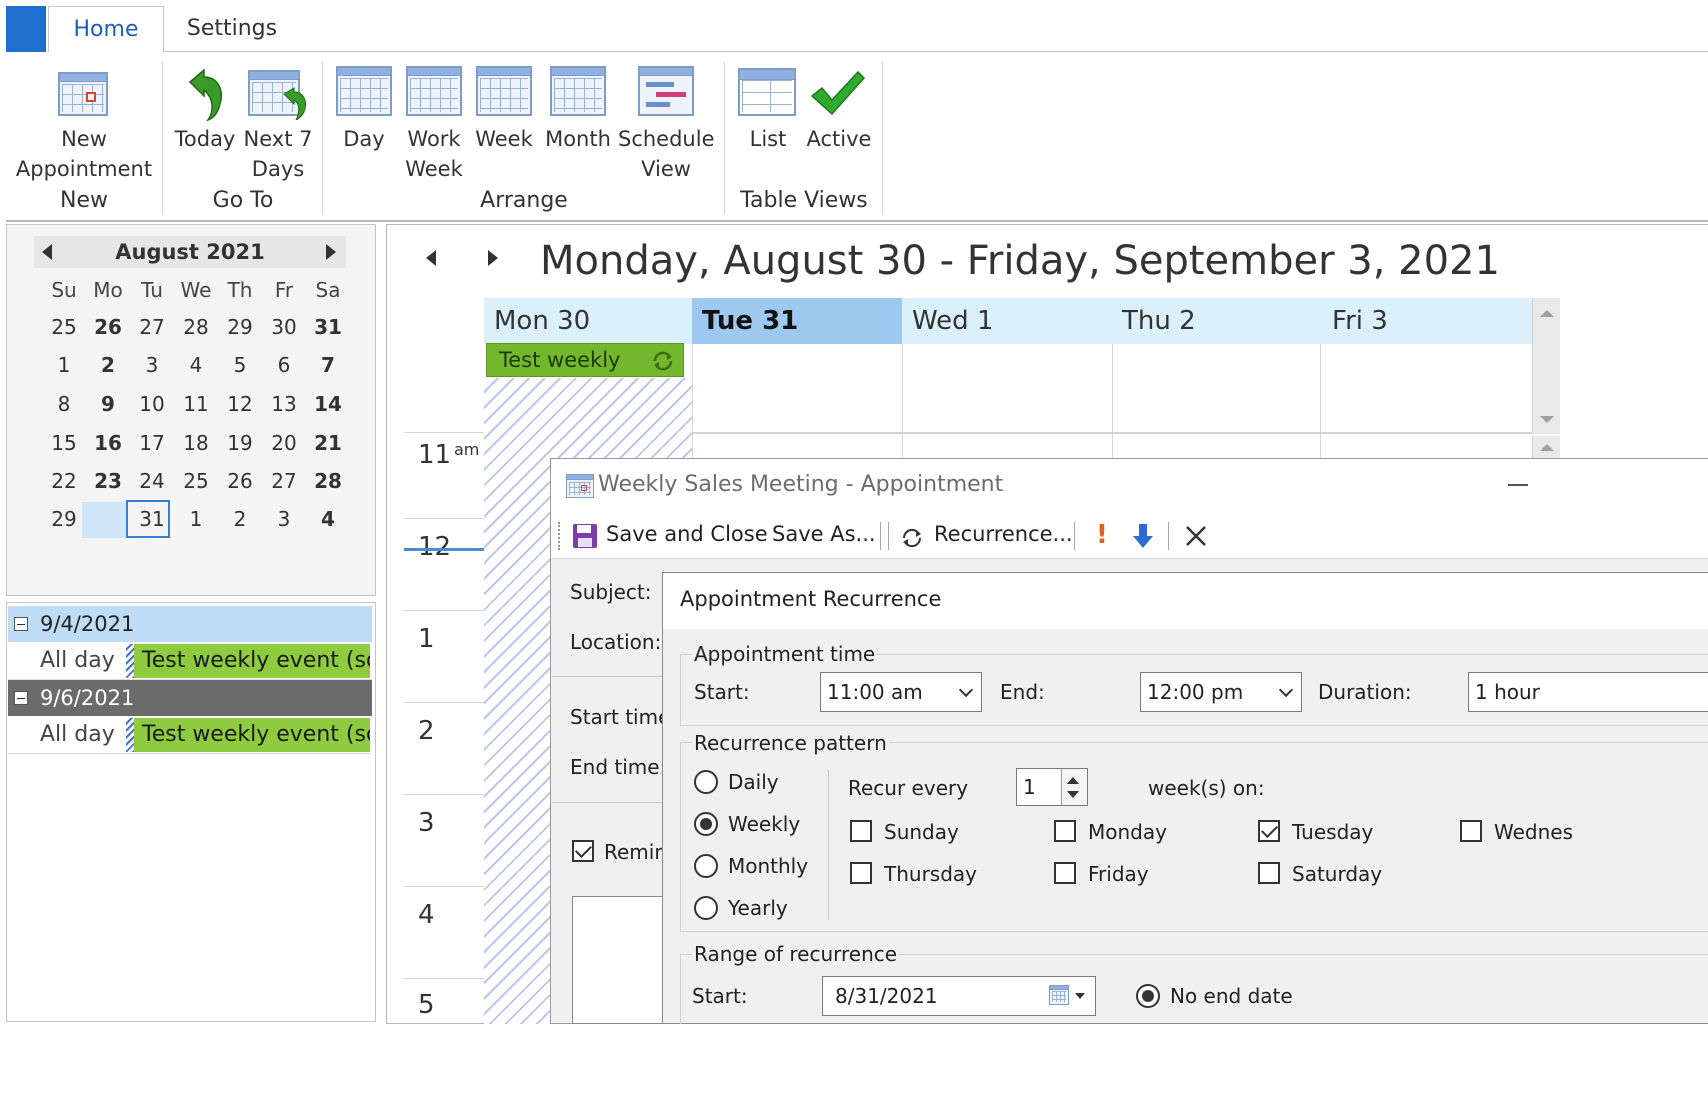 The height and width of the screenshot is (1110, 1708). I want to click on high-importance-icon: !, so click(1102, 535).